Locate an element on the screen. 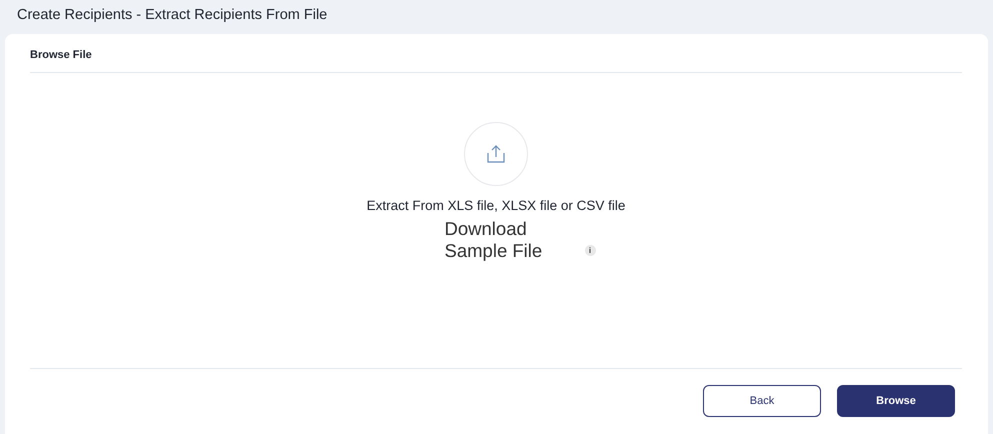 This screenshot has width=993, height=434. page-title: Create Recipients - Extract Recipients From File is located at coordinates (172, 15).